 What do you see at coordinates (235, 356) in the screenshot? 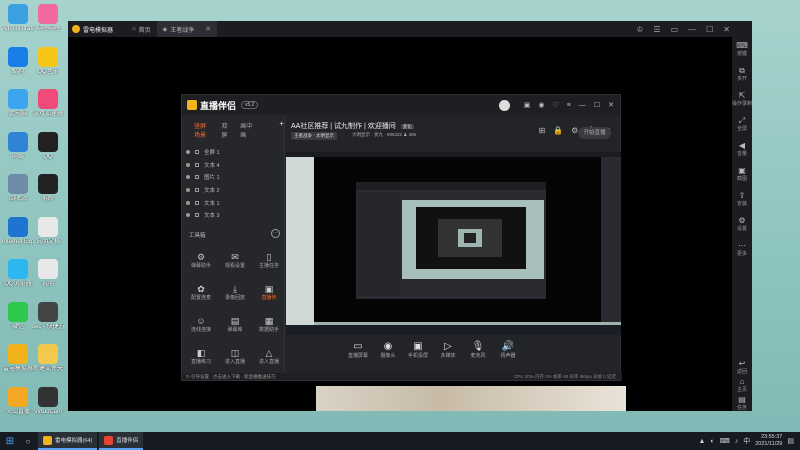
I see `tool-button: ◫ 进入直播` at bounding box center [235, 356].